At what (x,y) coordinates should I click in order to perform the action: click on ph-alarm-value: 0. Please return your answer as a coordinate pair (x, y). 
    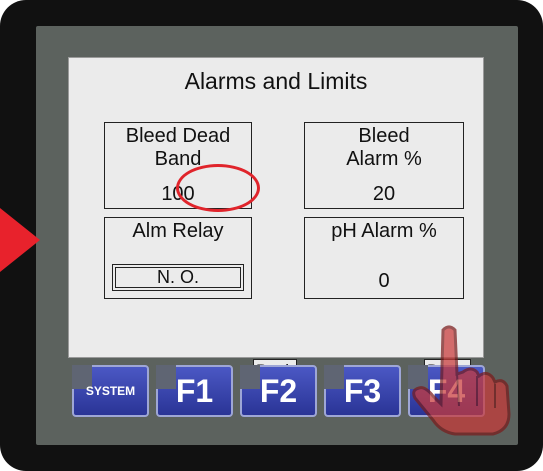
    Looking at the image, I should click on (384, 281).